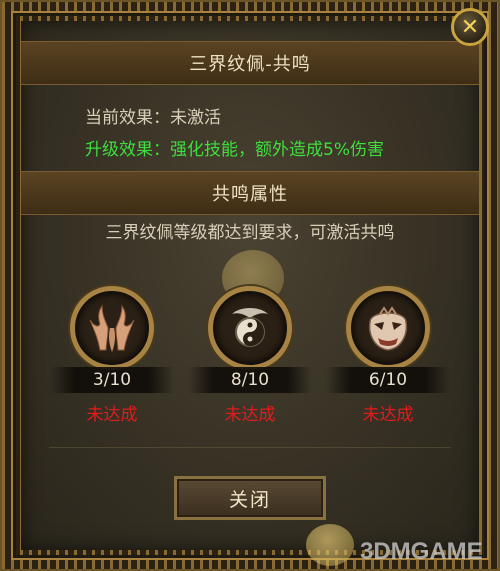 Image resolution: width=500 pixels, height=571 pixels. What do you see at coordinates (250, 380) in the screenshot?
I see `pendant-progress-2: 8/10` at bounding box center [250, 380].